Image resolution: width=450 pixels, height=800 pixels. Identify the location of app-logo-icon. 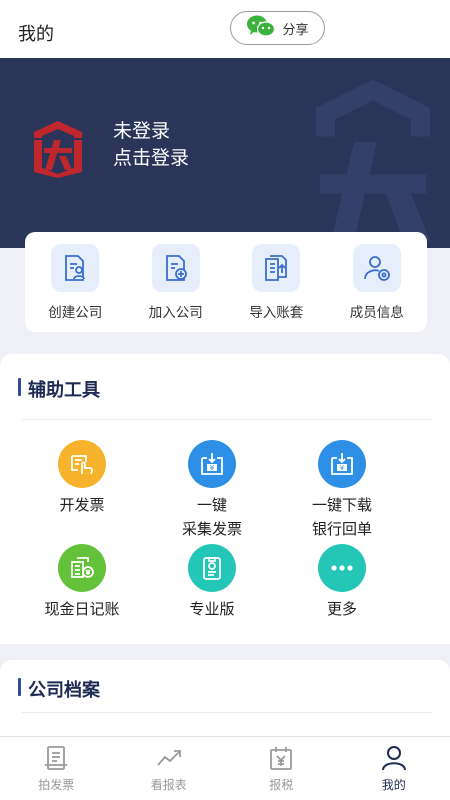
(58, 148).